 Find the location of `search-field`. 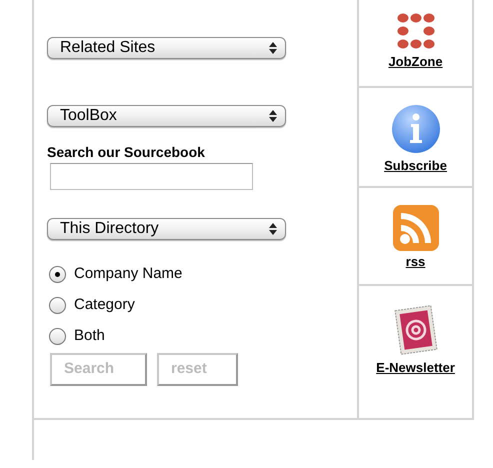

search-field is located at coordinates (151, 176).